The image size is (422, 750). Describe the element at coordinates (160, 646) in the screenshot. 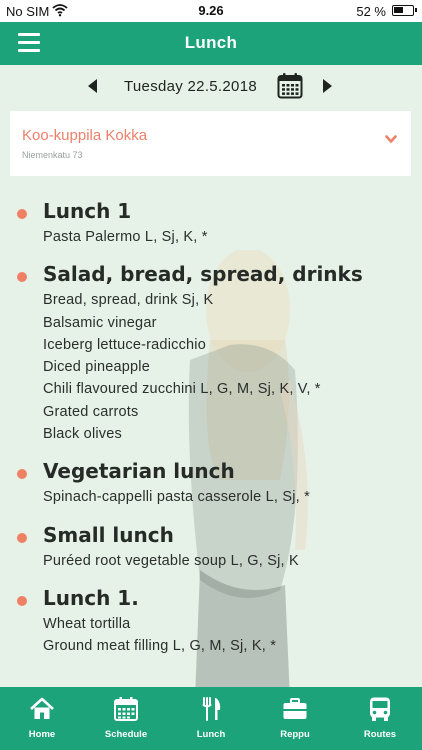

I see `menu-item: Ground meat filling L, G, M, Sj, K, *` at that location.